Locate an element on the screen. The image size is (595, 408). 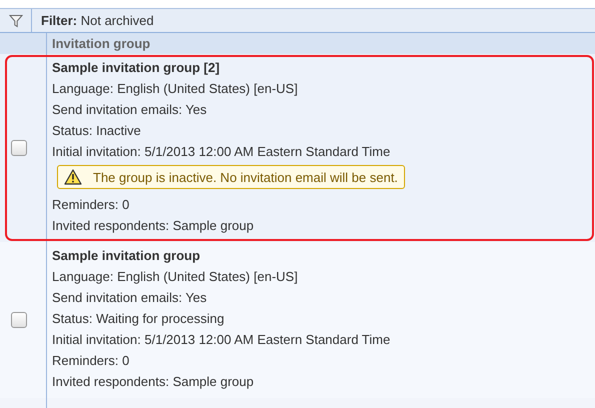
warning-message: The group is inactive. No invitation email will be sent. is located at coordinates (231, 177).